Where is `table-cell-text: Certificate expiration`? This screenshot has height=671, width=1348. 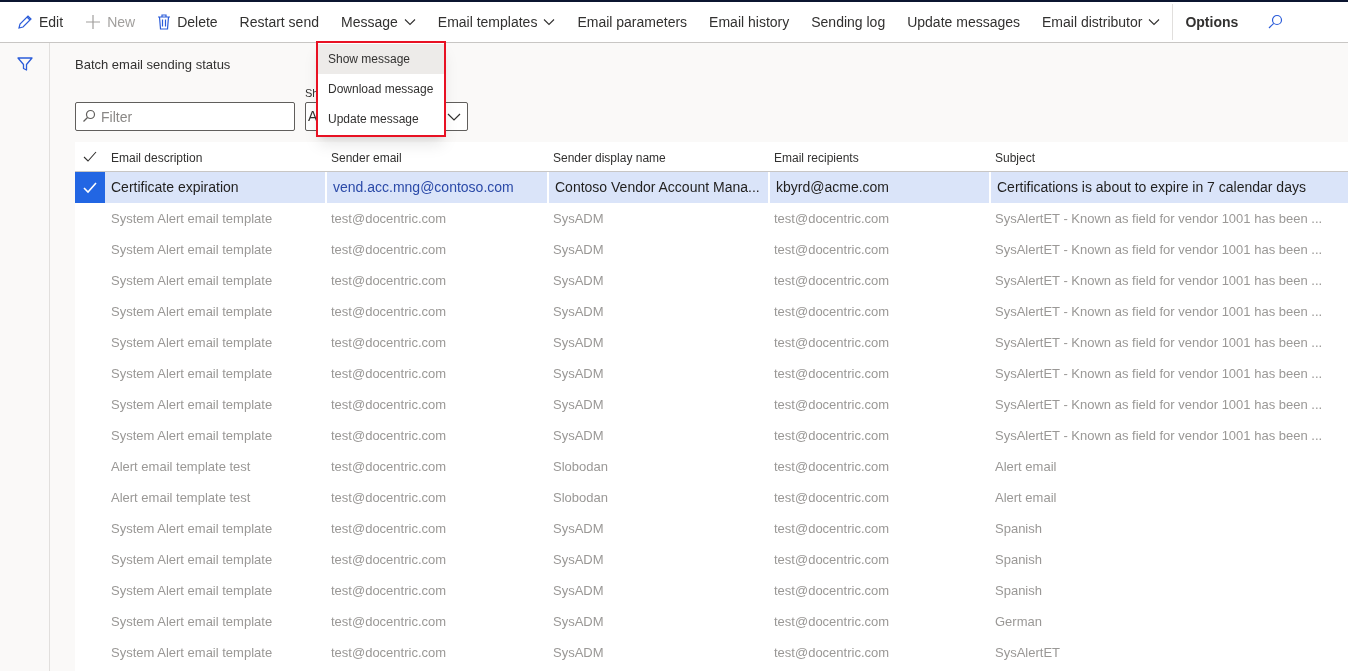 table-cell-text: Certificate expiration is located at coordinates (175, 187).